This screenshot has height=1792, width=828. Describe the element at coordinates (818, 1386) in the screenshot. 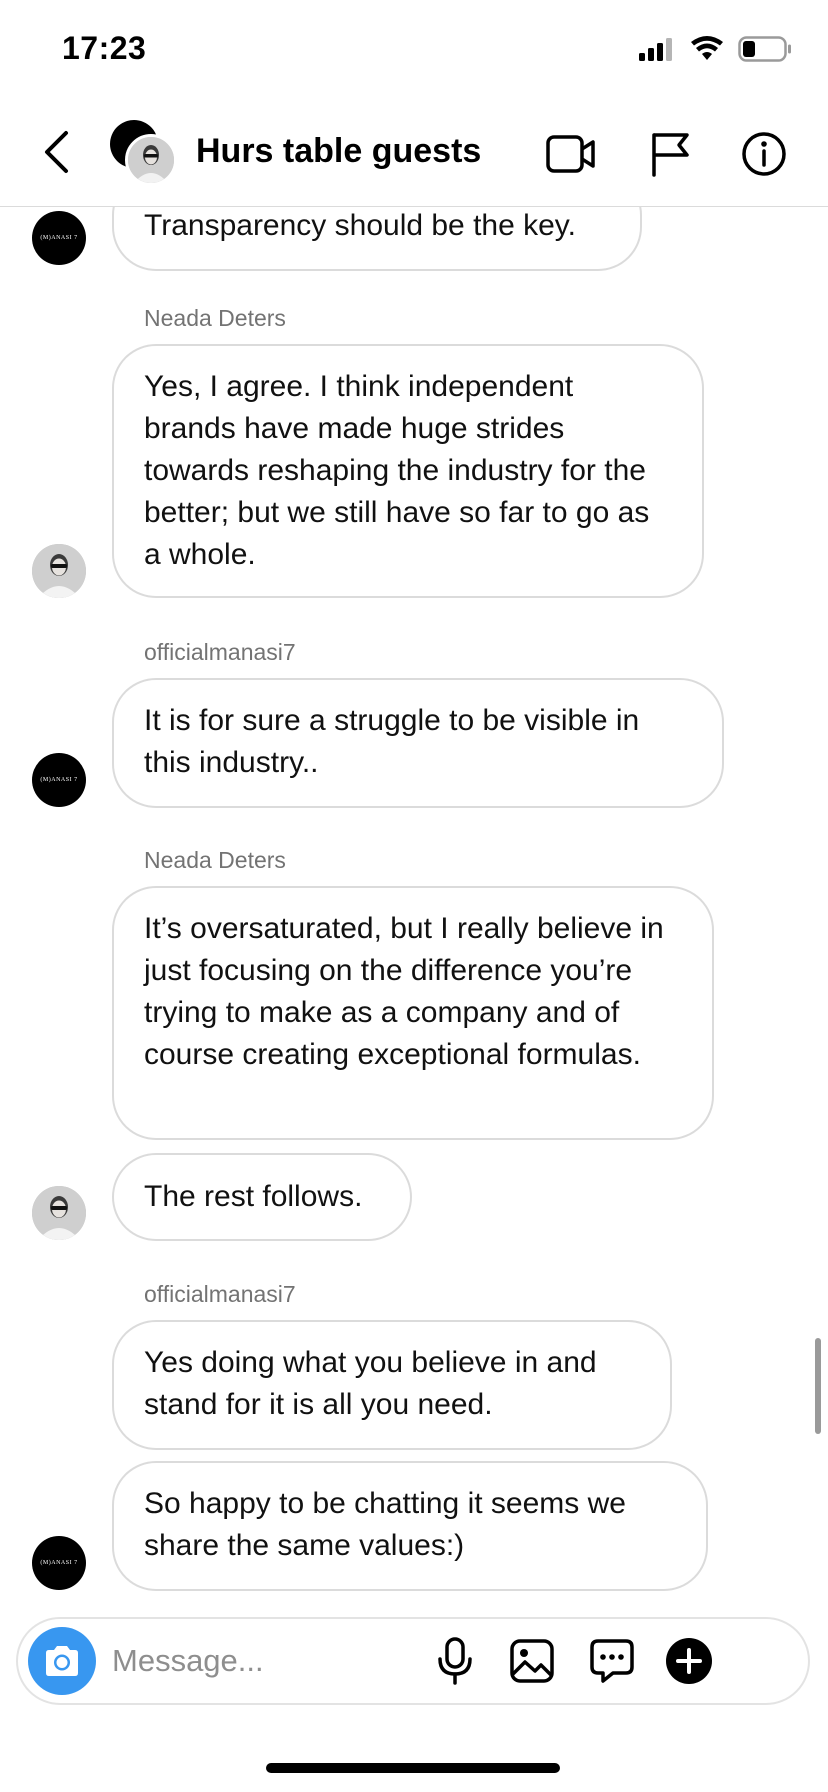

I see `scrollbar-thumb` at that location.